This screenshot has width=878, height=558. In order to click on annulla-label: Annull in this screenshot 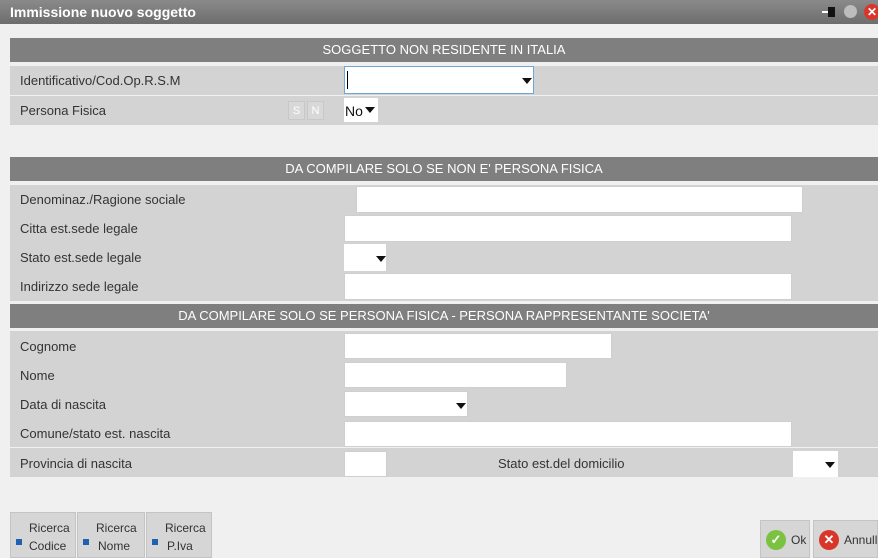, I will do `click(861, 540)`.